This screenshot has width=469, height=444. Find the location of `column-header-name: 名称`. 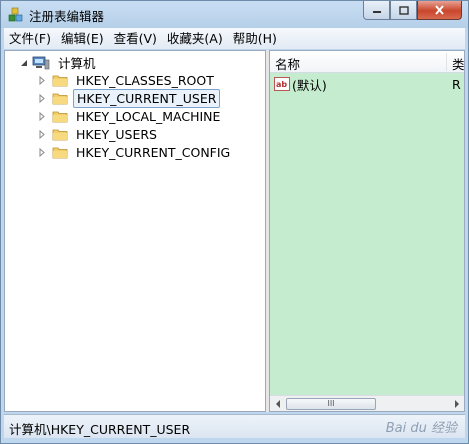

column-header-name: 名称 is located at coordinates (287, 63).